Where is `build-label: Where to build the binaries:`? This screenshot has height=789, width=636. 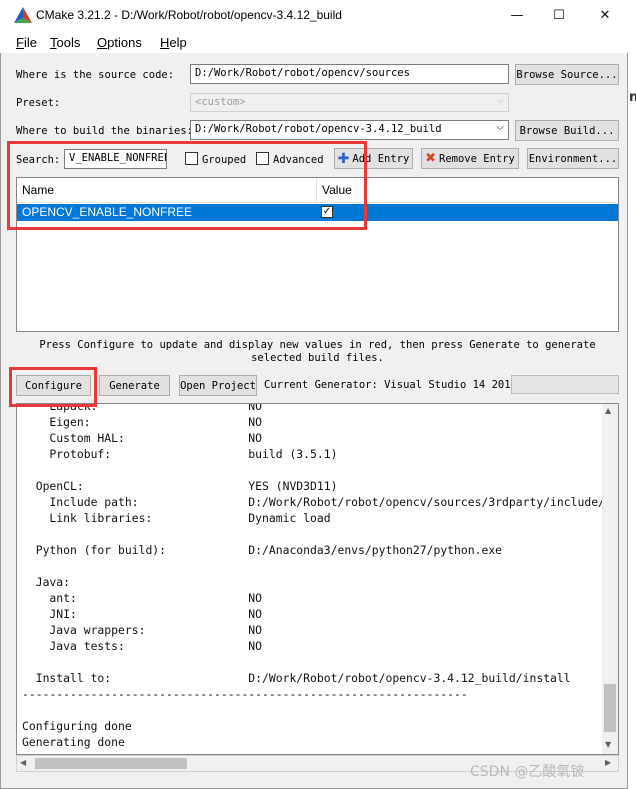 build-label: Where to build the binaries: is located at coordinates (105, 131).